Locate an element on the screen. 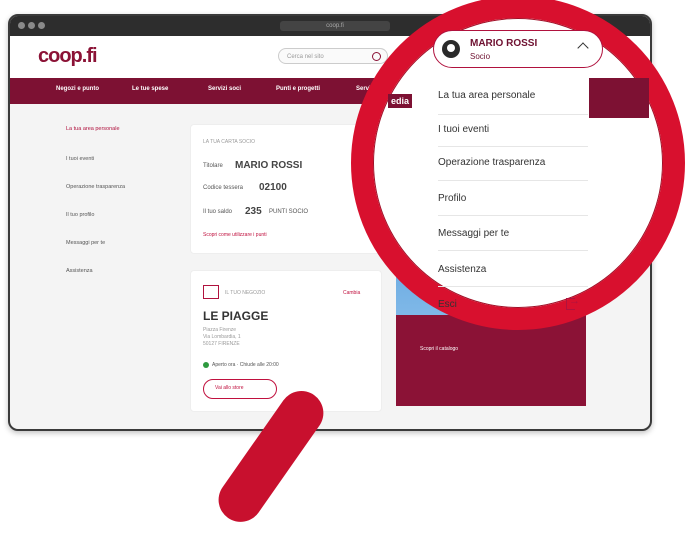  sidebar-item-assistenza: Assistenza is located at coordinates (79, 271).